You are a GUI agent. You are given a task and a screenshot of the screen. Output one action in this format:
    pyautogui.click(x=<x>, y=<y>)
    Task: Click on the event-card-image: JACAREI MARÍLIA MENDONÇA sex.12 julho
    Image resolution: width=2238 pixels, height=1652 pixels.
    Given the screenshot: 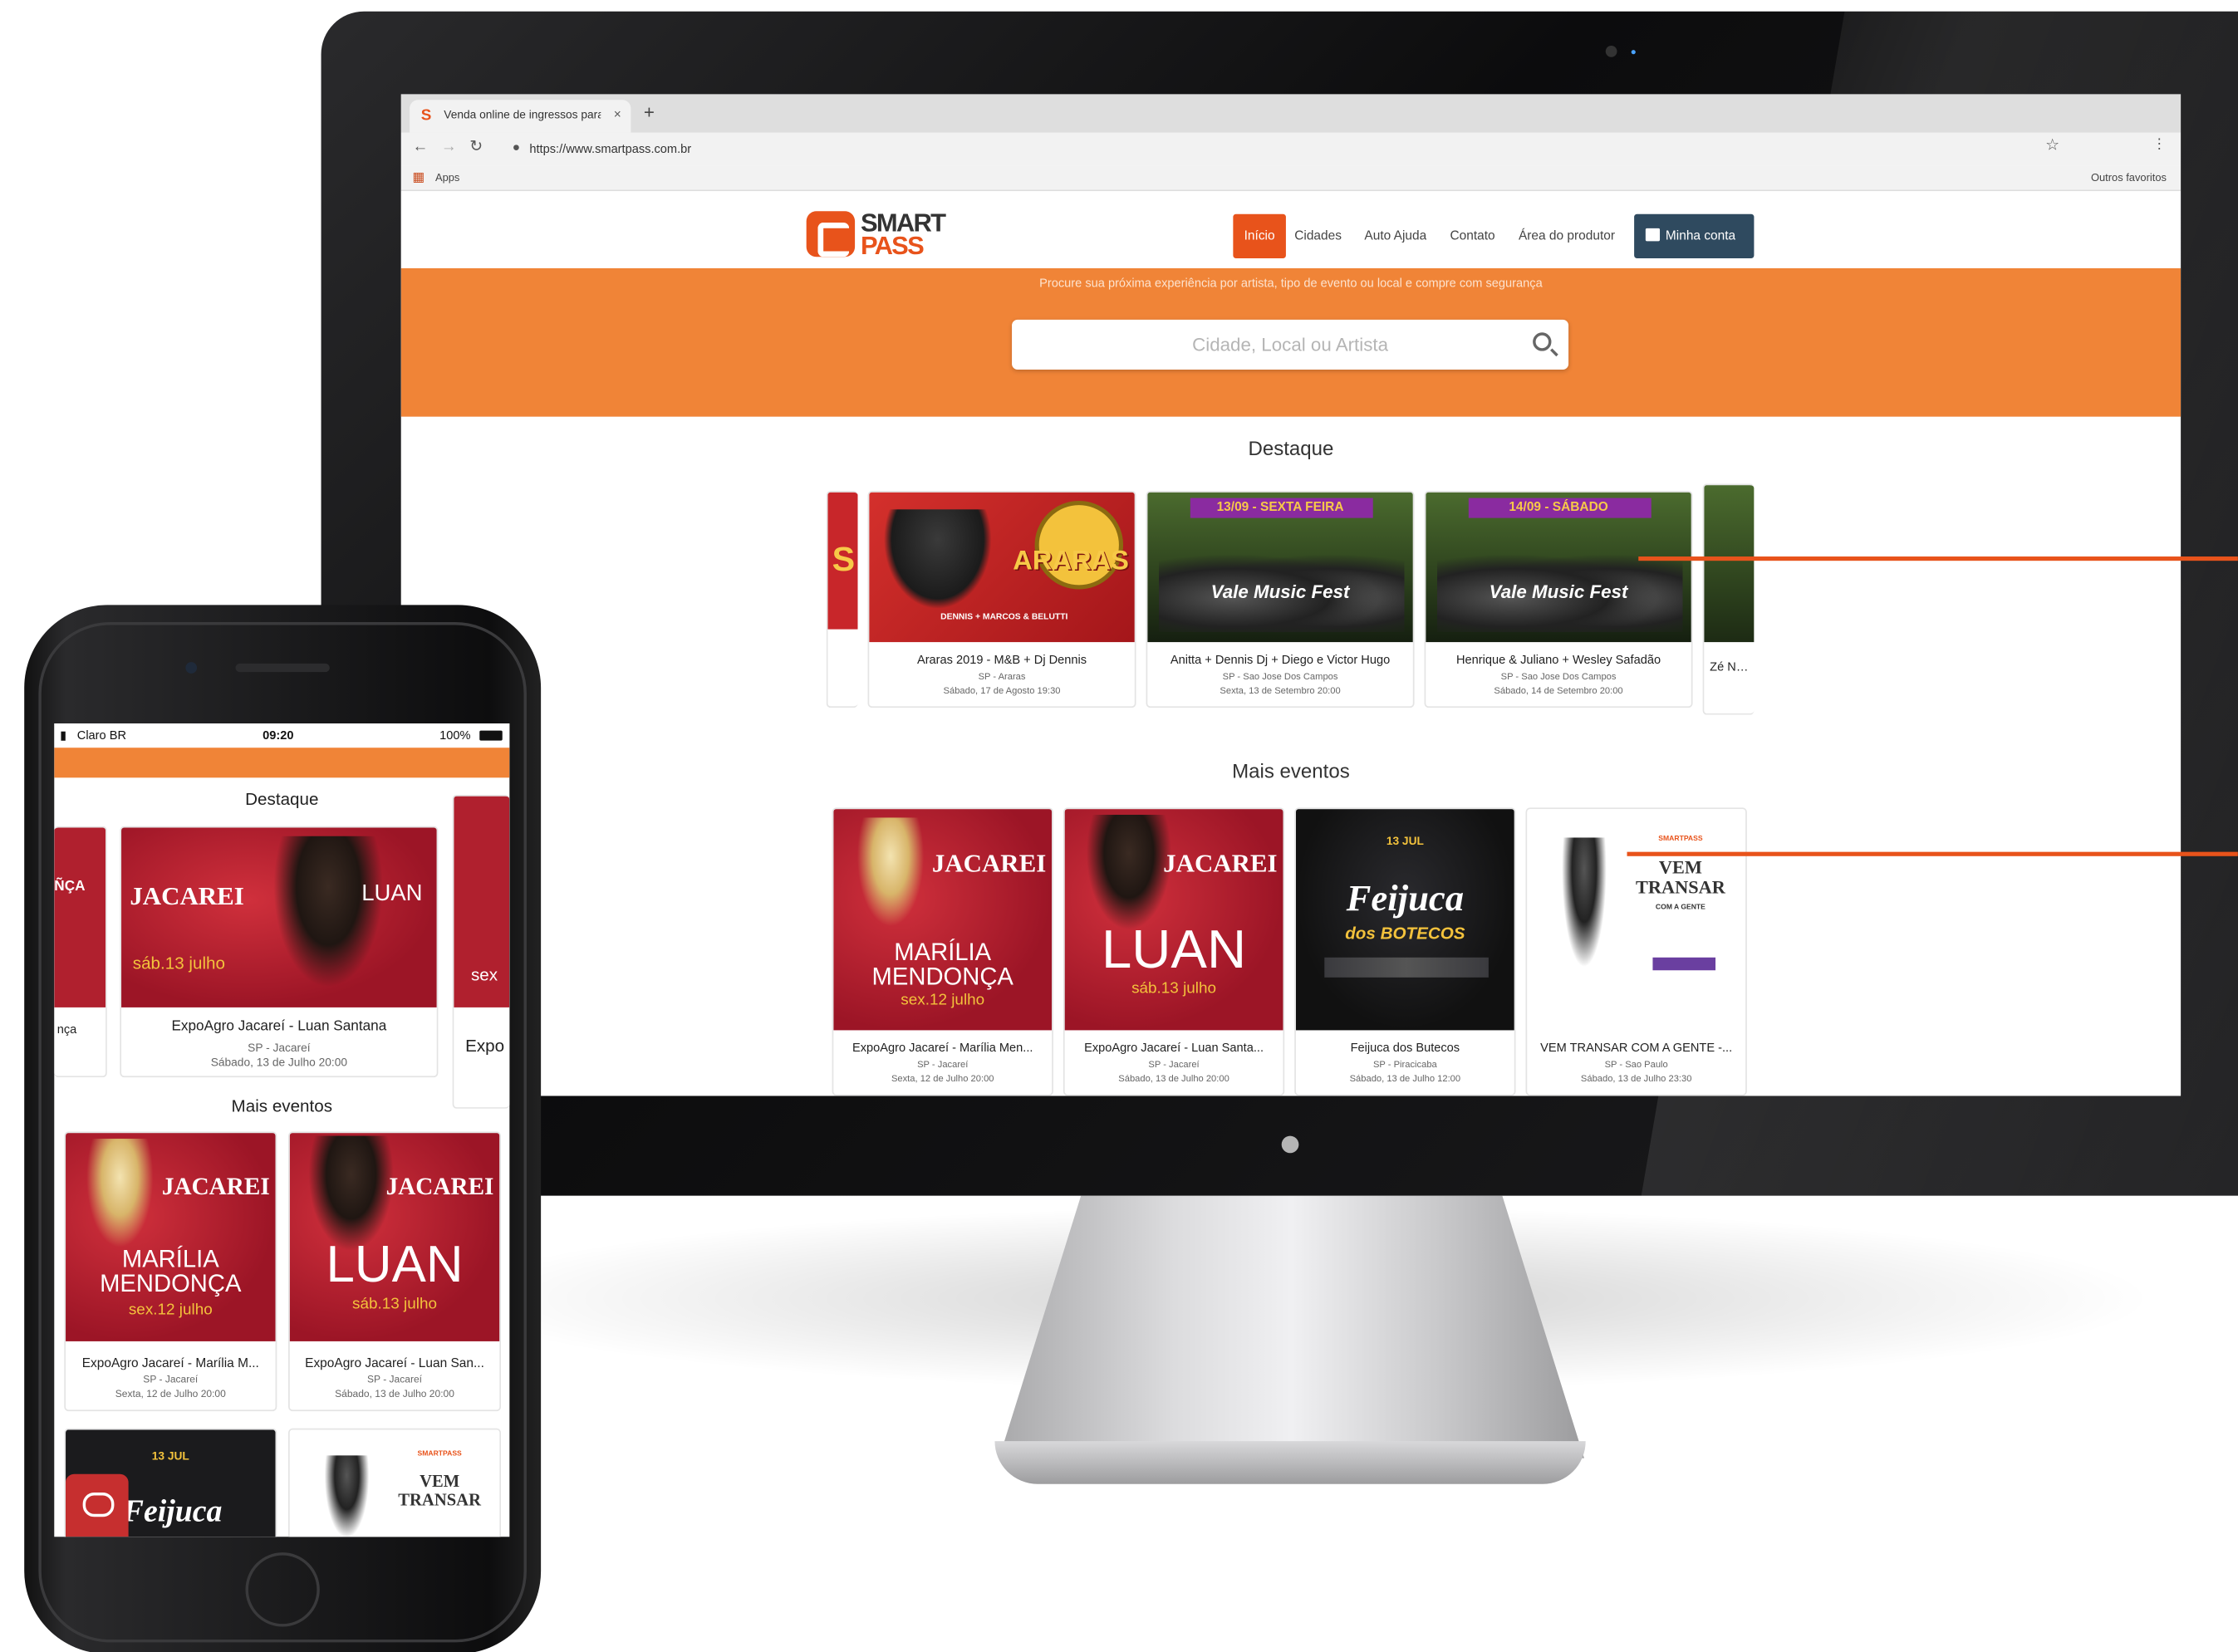 What is the action you would take?
    pyautogui.click(x=943, y=920)
    